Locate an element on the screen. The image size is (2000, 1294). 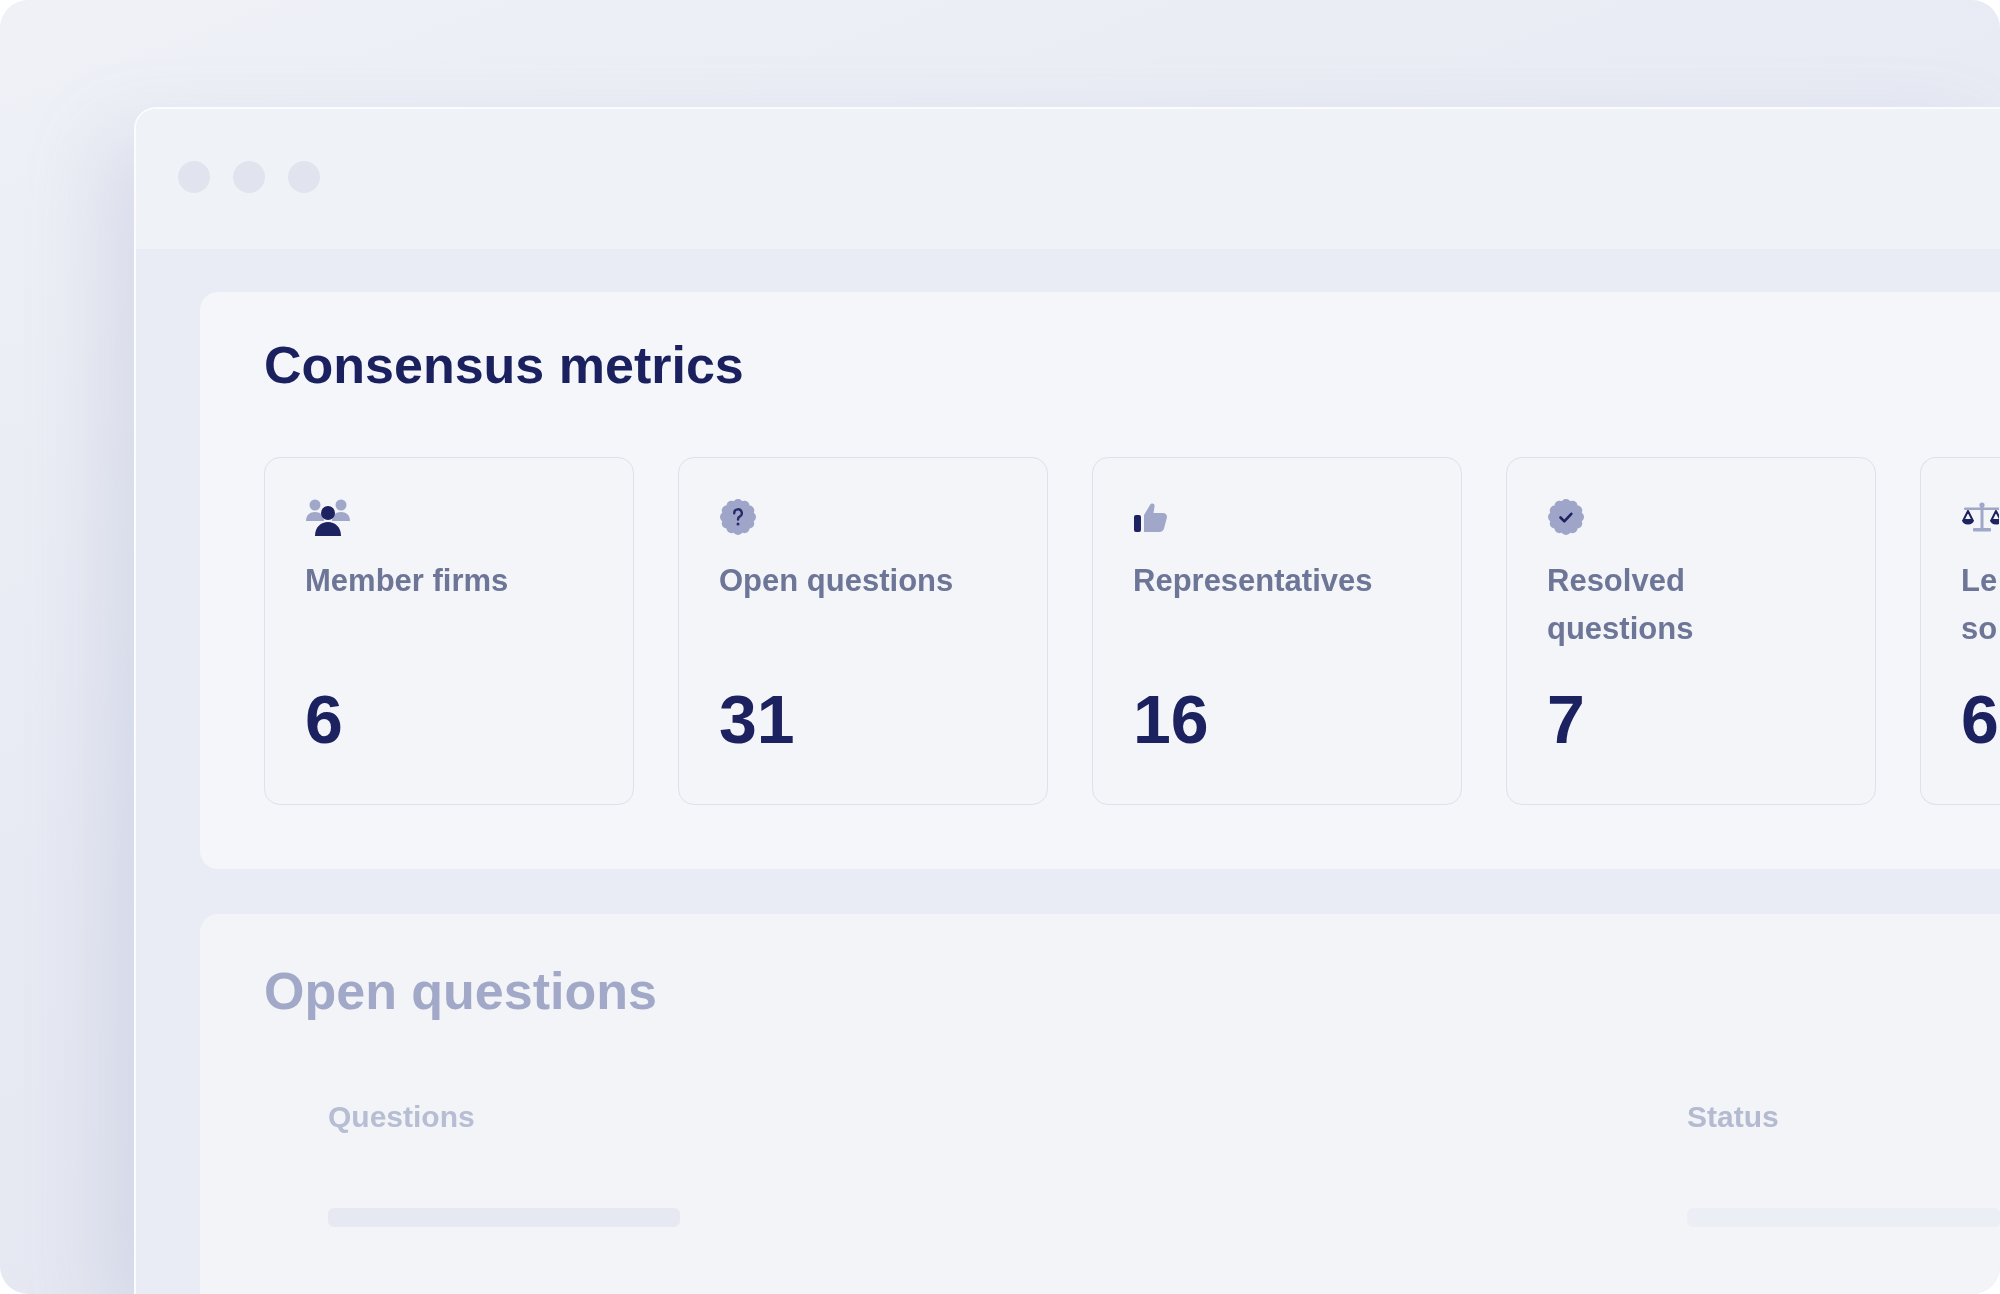
metric-value: 16 is located at coordinates (1171, 720).